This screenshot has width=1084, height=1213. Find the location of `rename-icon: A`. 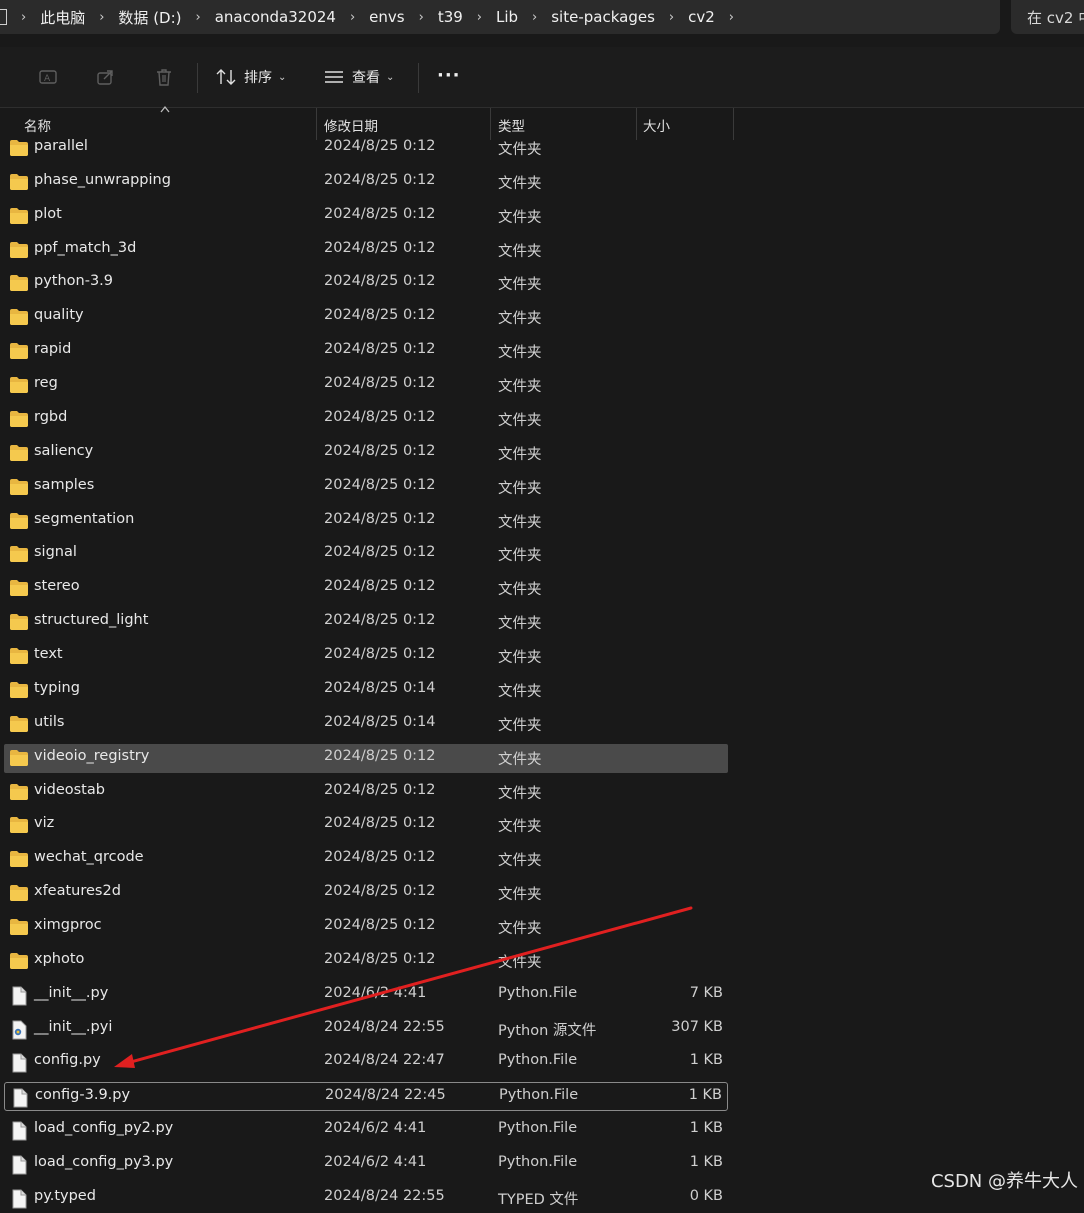

rename-icon: A is located at coordinates (48, 77).